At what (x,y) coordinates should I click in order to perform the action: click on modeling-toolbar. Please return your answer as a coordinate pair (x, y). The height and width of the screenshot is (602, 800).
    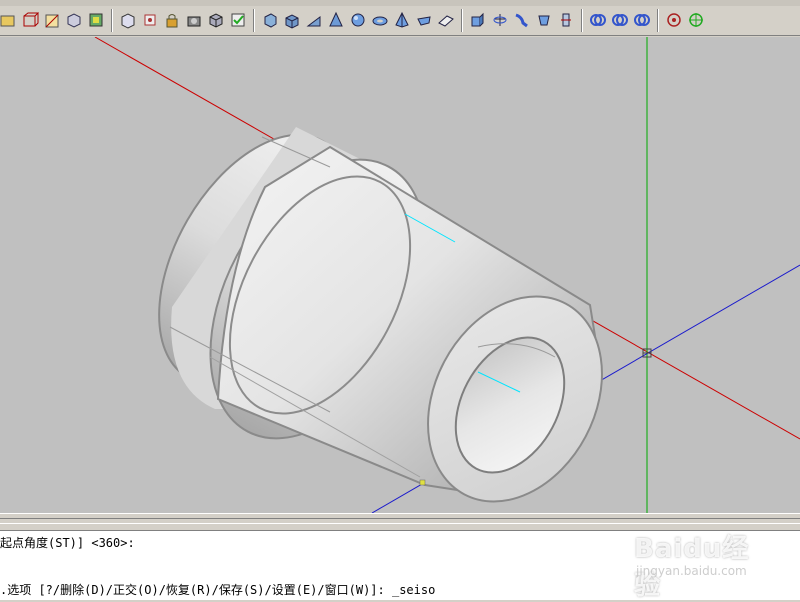
    Looking at the image, I should click on (400, 21).